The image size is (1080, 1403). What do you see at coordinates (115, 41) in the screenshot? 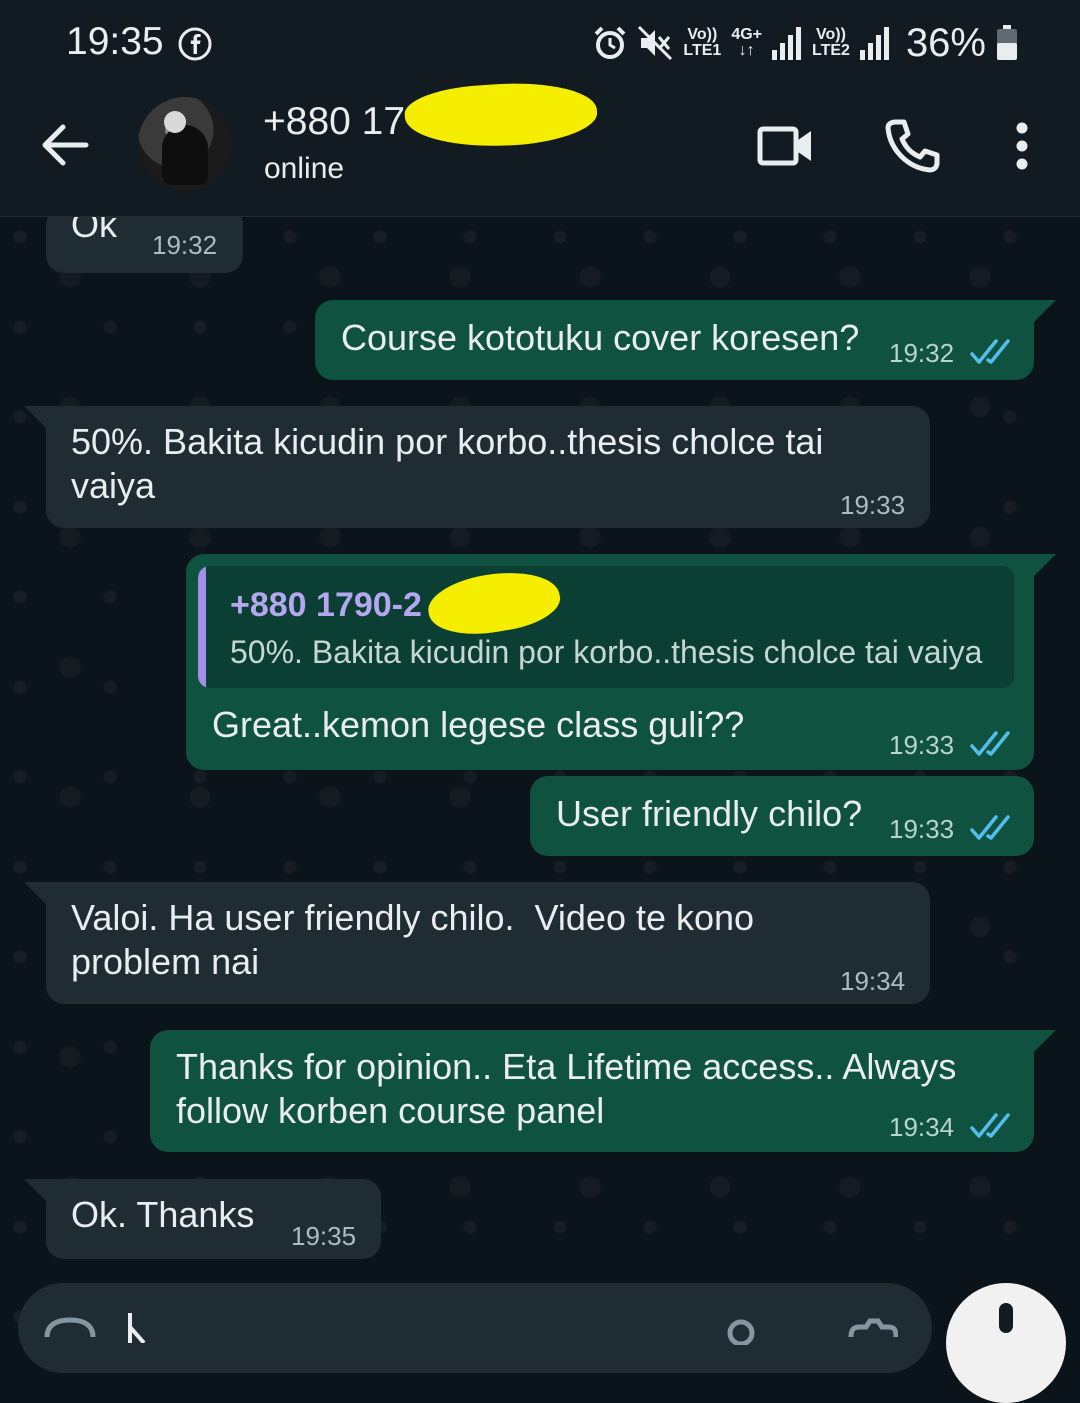
I see `status-time: 19:35` at bounding box center [115, 41].